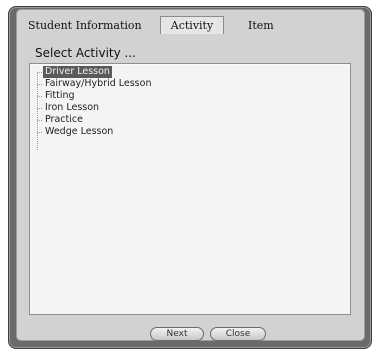 The height and width of the screenshot is (360, 381). I want to click on activity-item-driver-lesson: Driver Lesson, so click(77, 72).